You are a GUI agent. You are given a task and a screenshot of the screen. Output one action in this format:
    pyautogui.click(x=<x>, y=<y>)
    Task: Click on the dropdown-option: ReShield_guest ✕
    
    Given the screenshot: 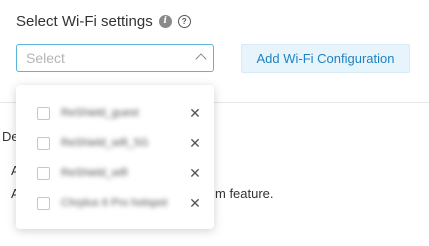 What is the action you would take?
    pyautogui.click(x=115, y=113)
    